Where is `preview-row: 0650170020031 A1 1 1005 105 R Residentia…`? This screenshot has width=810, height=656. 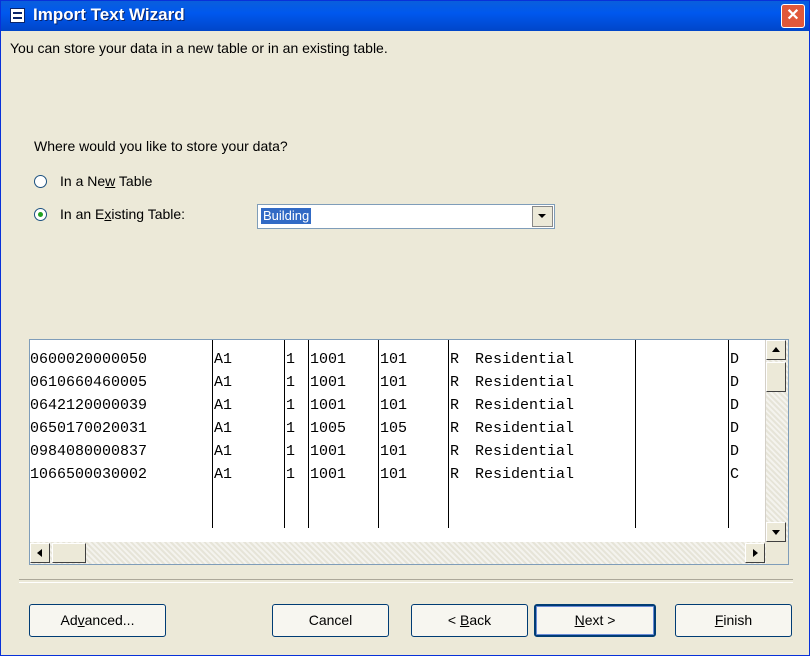 preview-row: 0650170020031 A1 1 1005 105 R Residentia… is located at coordinates (398, 428).